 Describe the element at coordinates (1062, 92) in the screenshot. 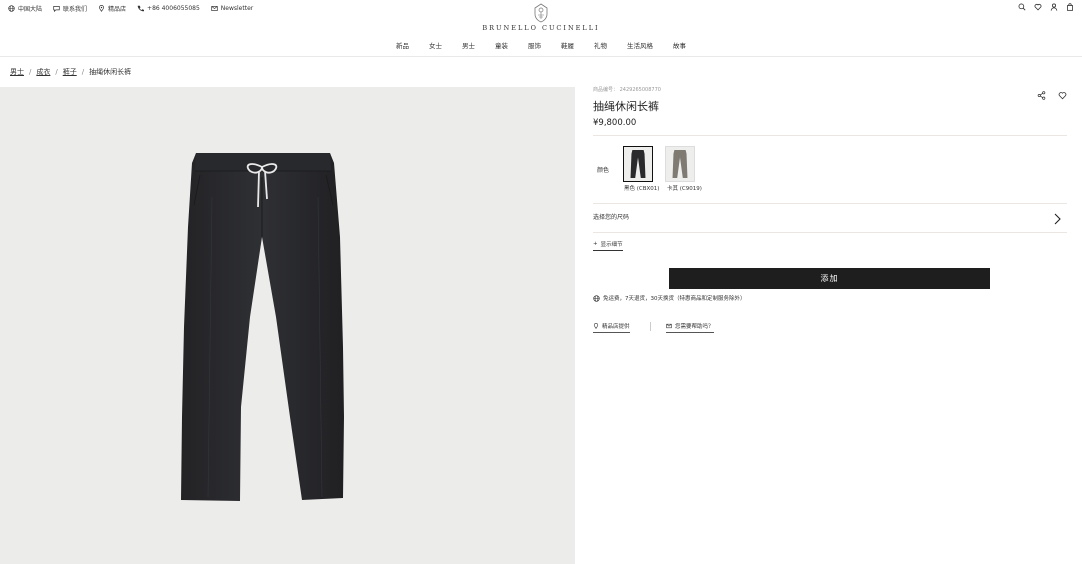

I see `wishlist-heart-icon` at that location.